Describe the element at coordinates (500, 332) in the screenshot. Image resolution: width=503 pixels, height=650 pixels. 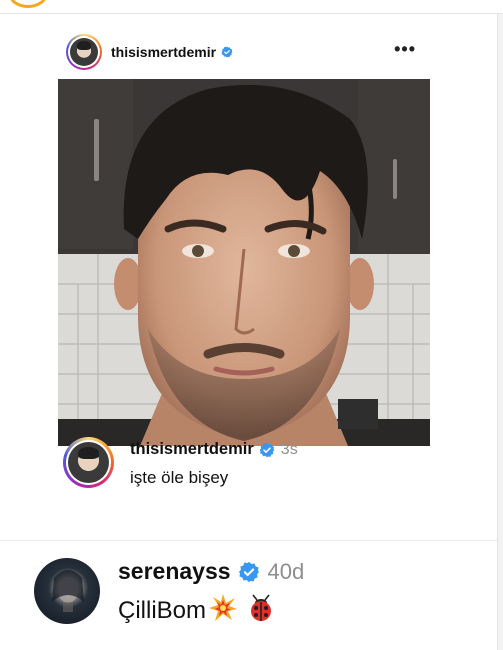
I see `scrollbar-edge` at that location.